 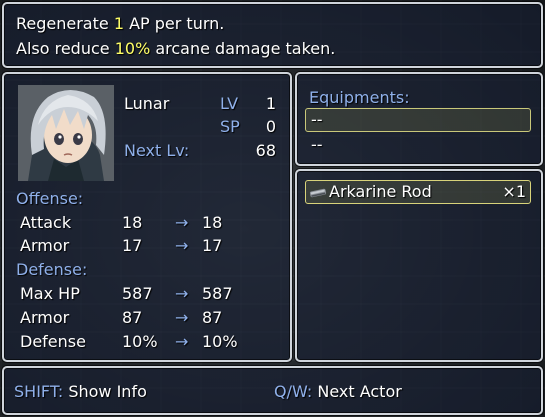 What do you see at coordinates (293, 391) in the screenshot?
I see `qw-key: Q/W:` at bounding box center [293, 391].